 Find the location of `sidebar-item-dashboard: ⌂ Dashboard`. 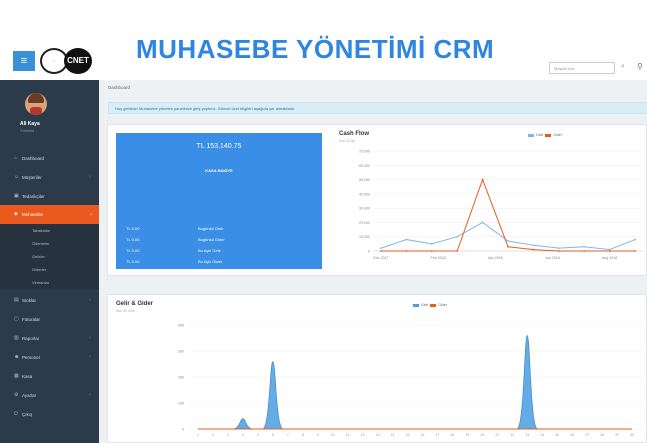

sidebar-item-dashboard: ⌂ Dashboard is located at coordinates (49, 158).